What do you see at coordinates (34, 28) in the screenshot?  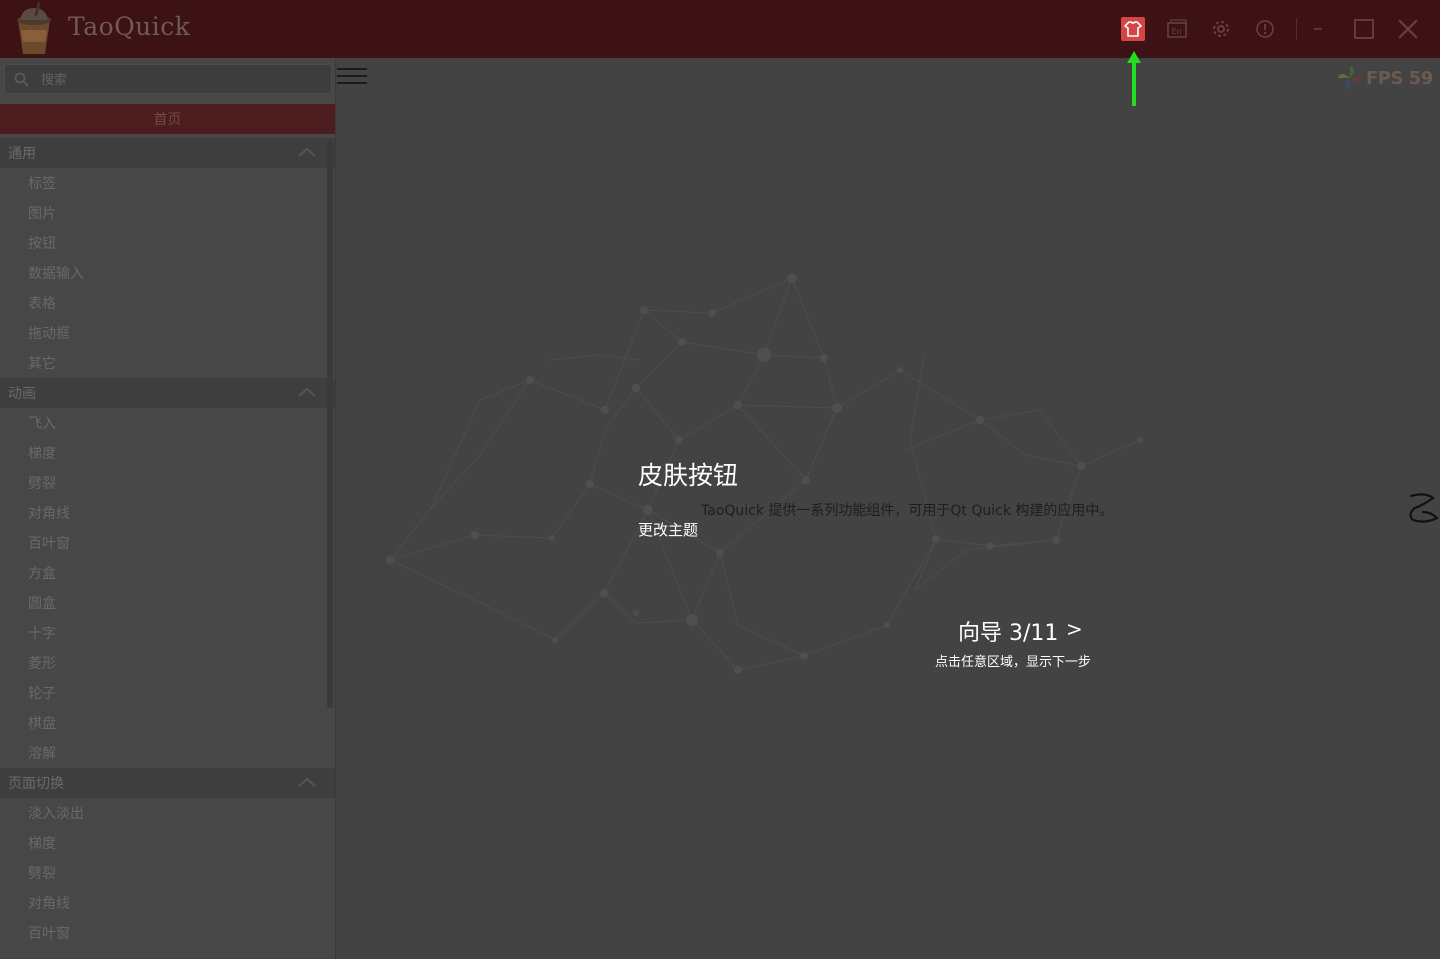 I see `app-logo-icon` at bounding box center [34, 28].